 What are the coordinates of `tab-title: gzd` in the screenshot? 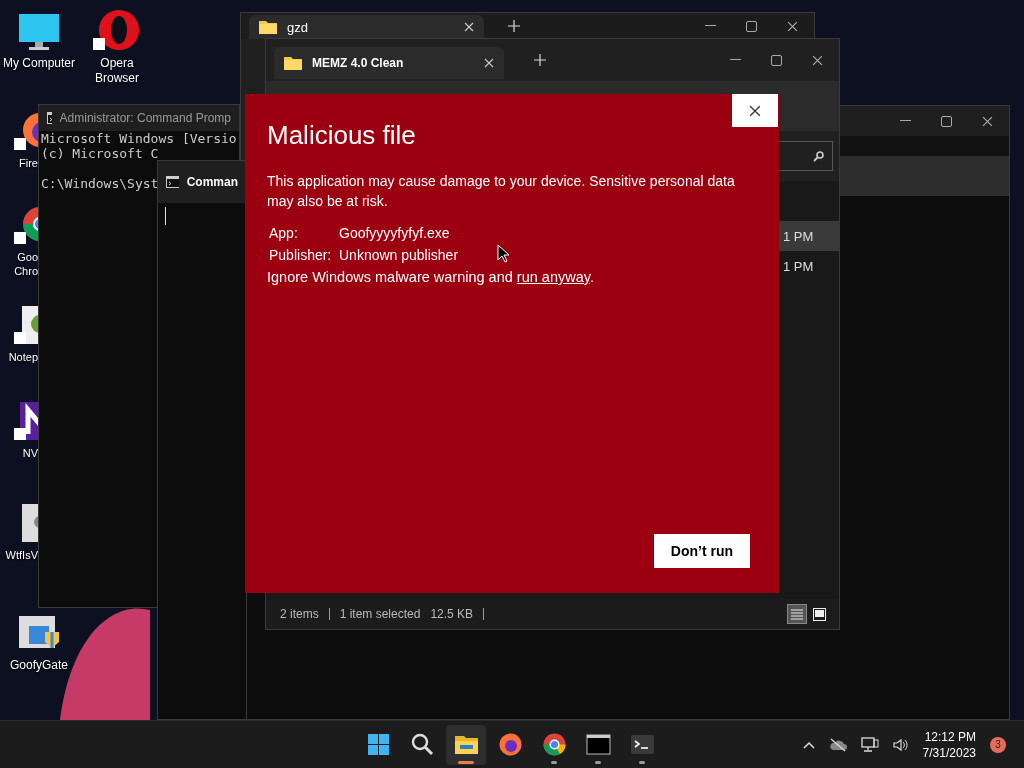 It's located at (297, 27).